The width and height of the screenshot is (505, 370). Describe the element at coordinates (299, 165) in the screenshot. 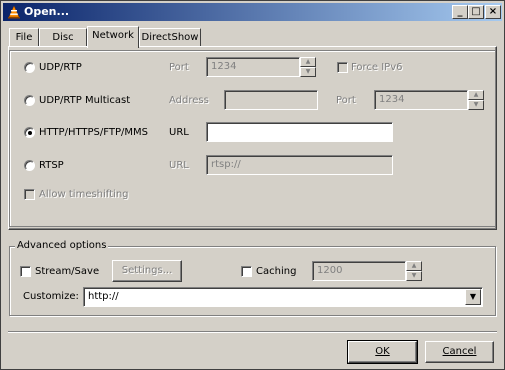

I see `rtsp-url-input: rtsp://` at that location.